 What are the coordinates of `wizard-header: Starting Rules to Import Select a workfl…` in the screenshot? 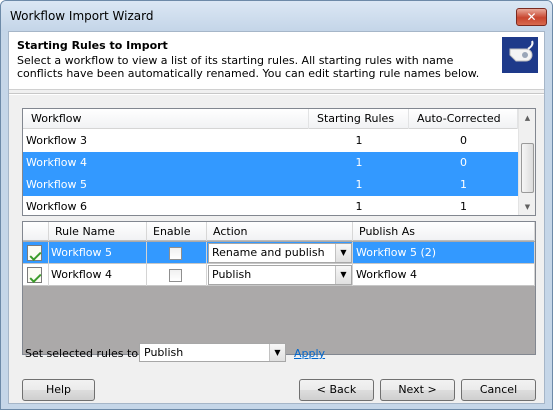 It's located at (276, 61).